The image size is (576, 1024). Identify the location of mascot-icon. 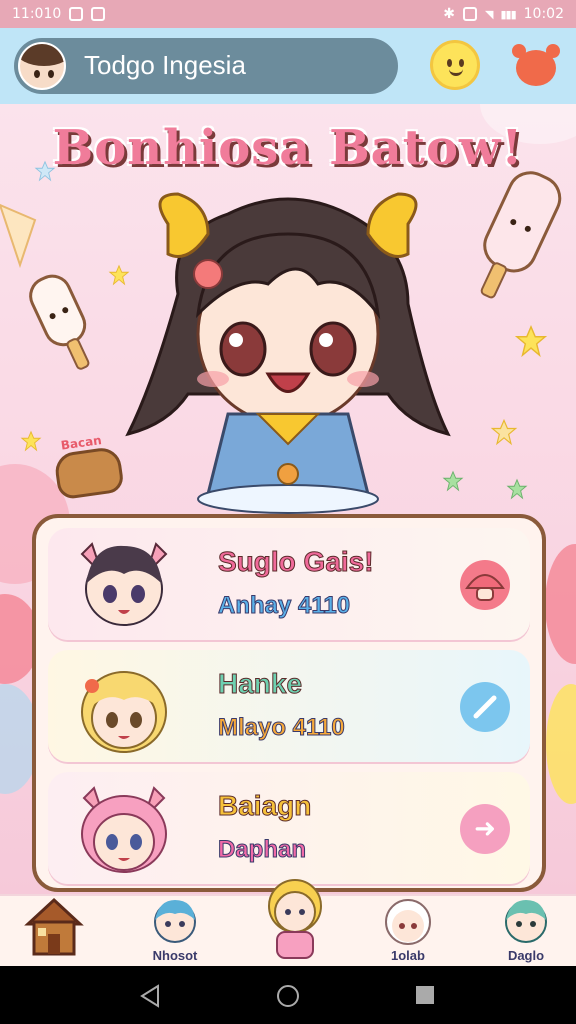
(536, 68).